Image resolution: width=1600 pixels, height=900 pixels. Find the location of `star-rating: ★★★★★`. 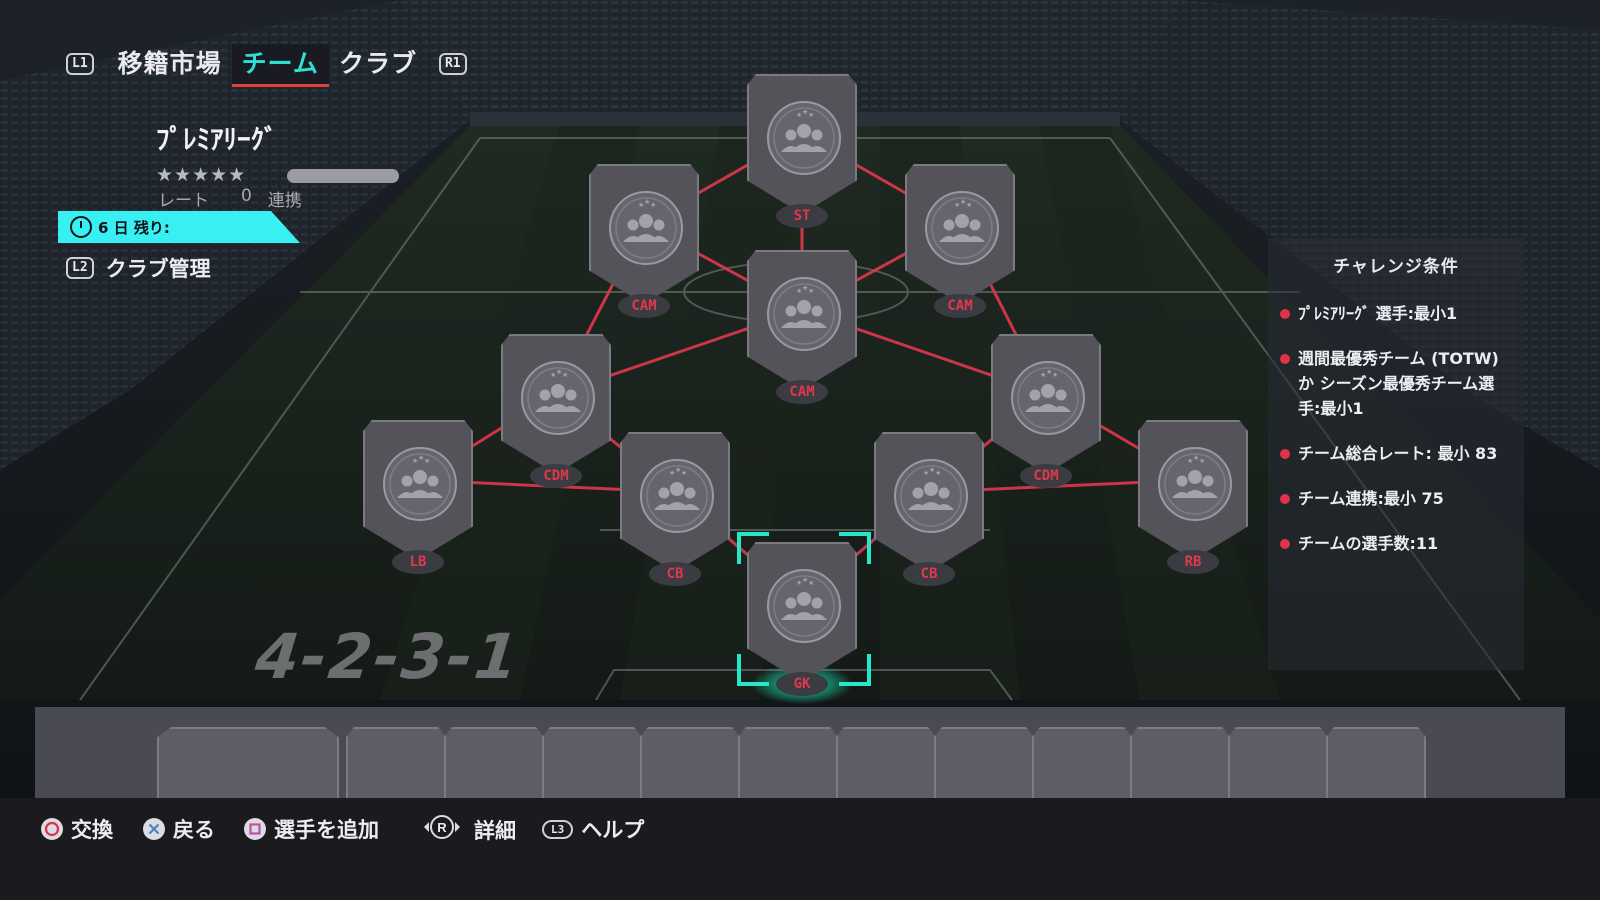

star-rating: ★★★★★ is located at coordinates (201, 175).